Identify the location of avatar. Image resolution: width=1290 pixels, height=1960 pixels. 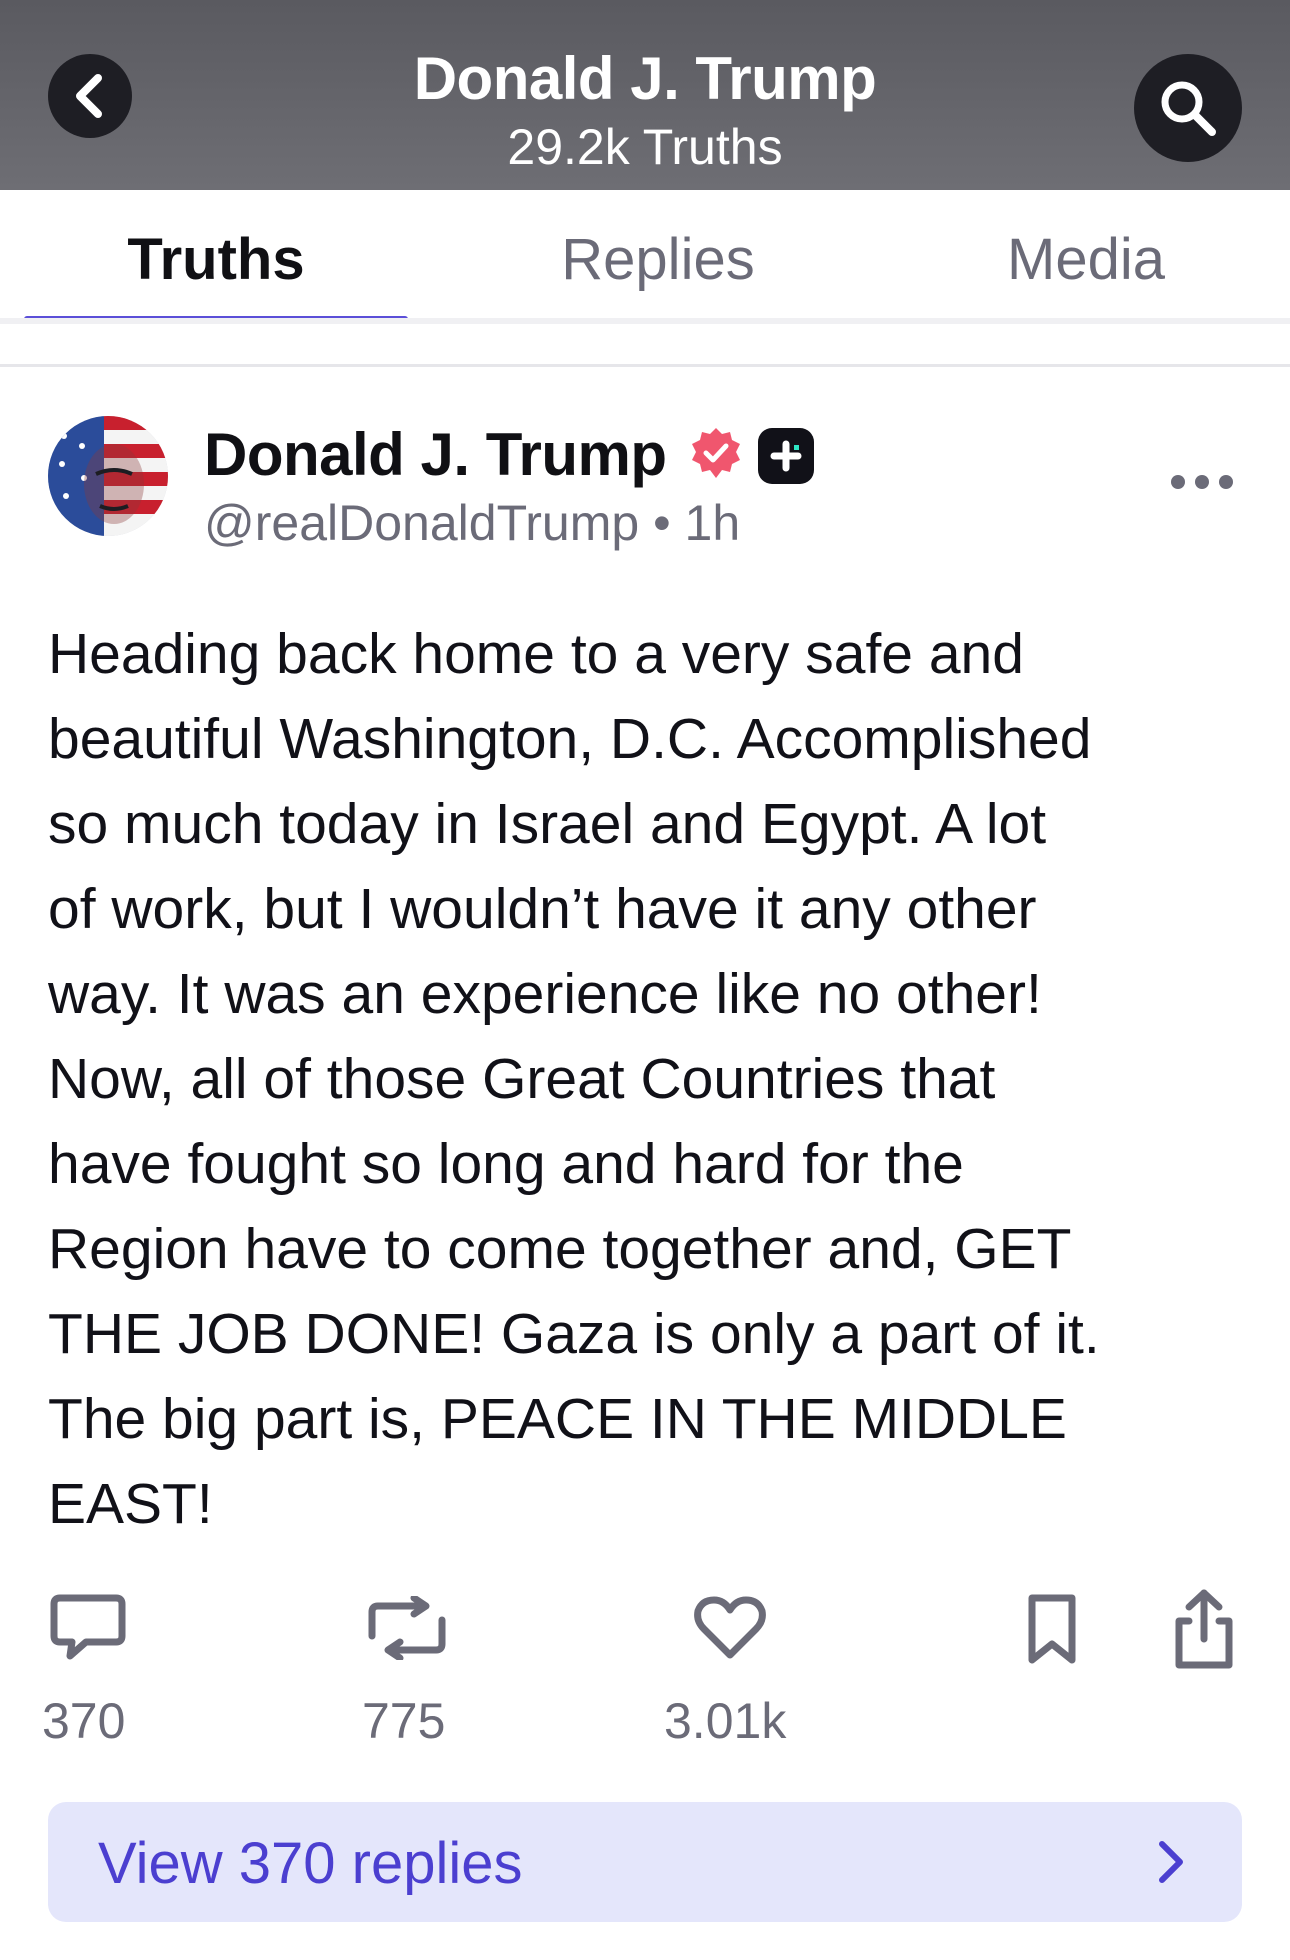
(108, 476).